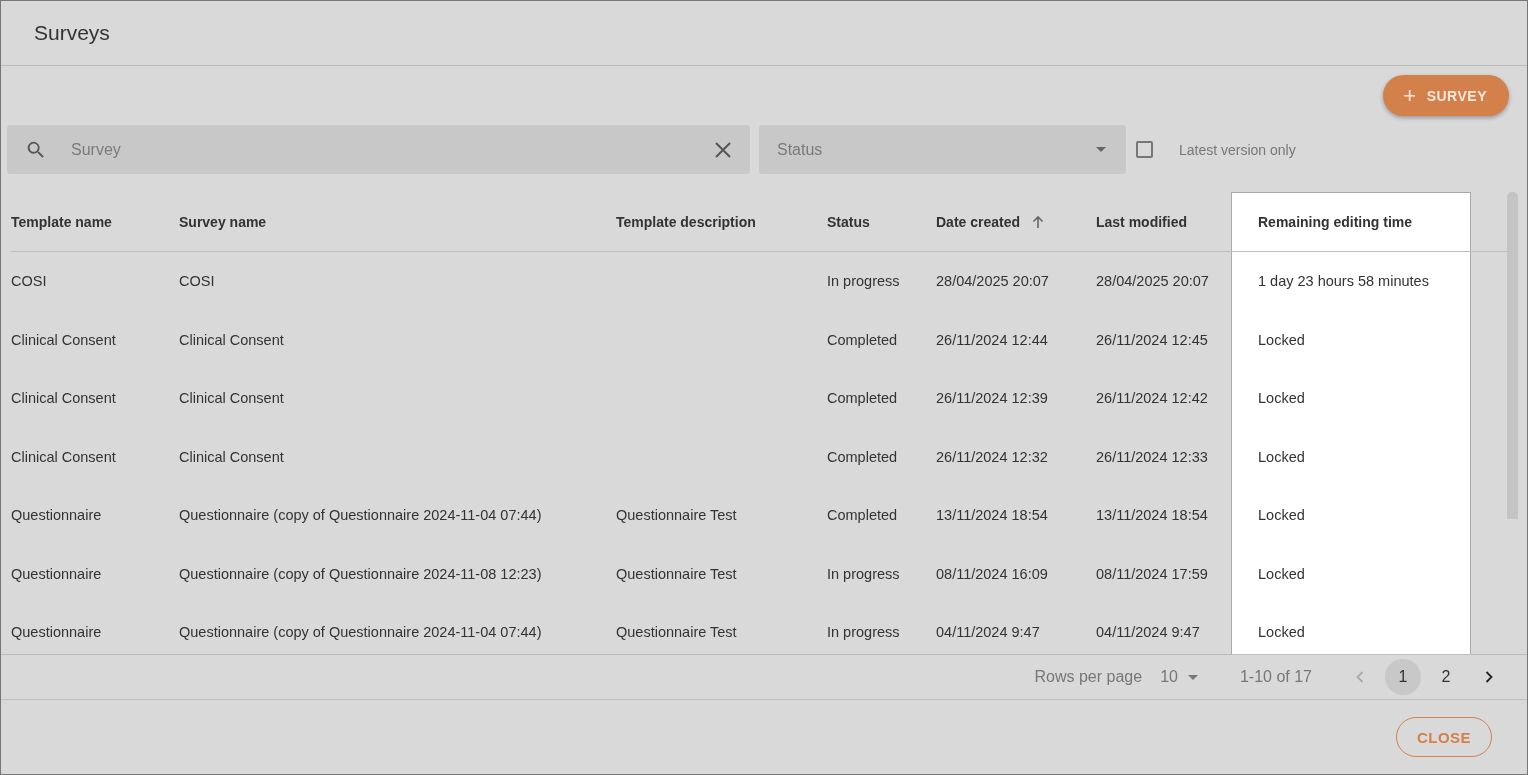 The image size is (1528, 775). What do you see at coordinates (1489, 677) in the screenshot?
I see `chevron-right-icon` at bounding box center [1489, 677].